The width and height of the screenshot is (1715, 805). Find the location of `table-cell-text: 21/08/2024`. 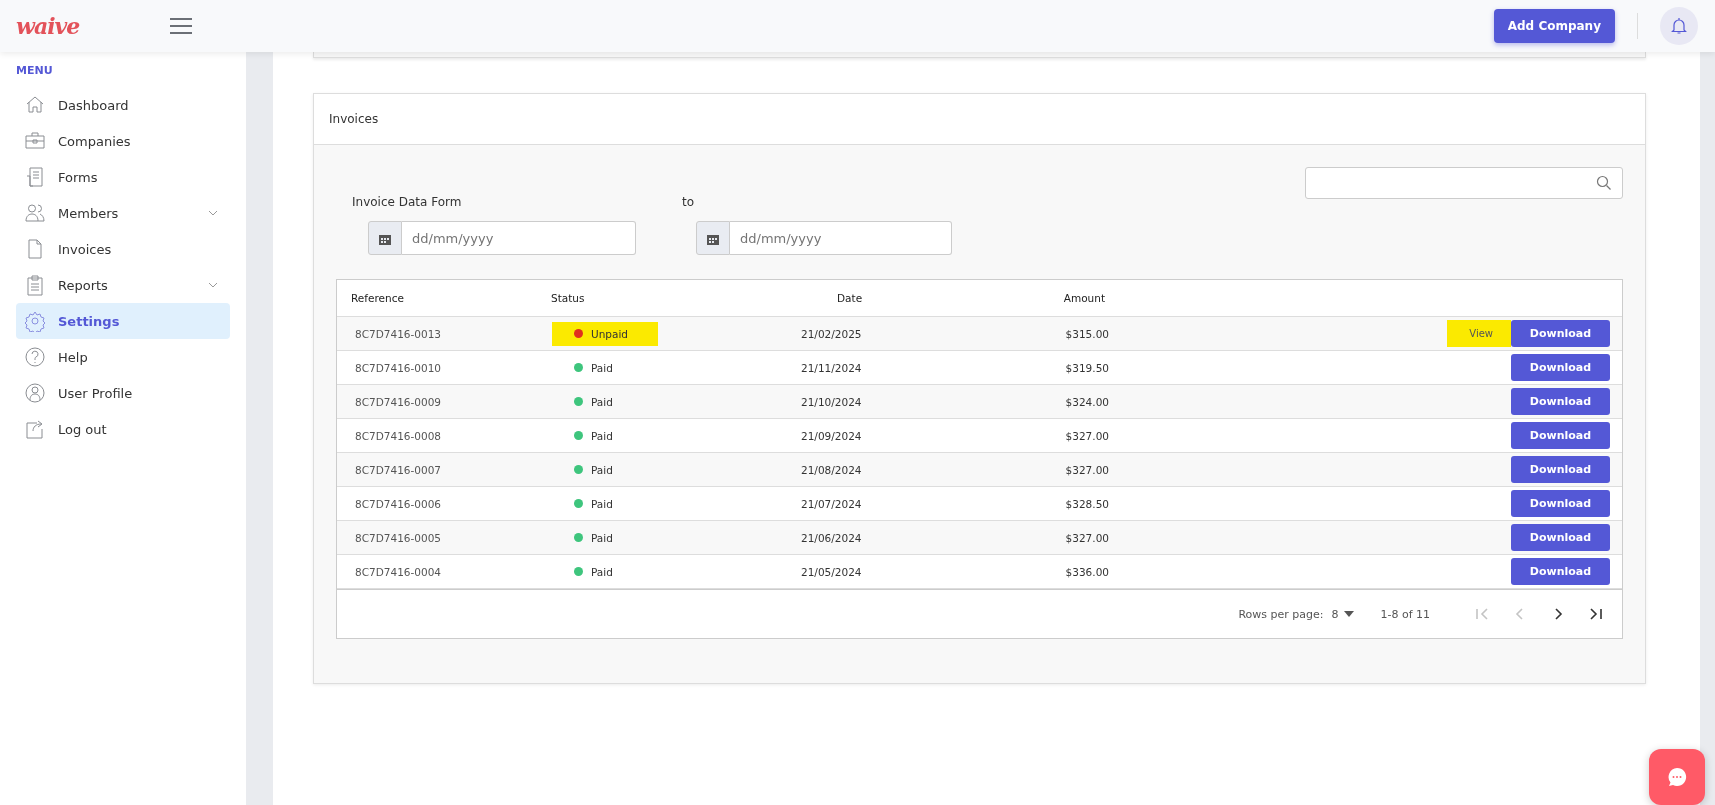

table-cell-text: 21/08/2024 is located at coordinates (832, 469).